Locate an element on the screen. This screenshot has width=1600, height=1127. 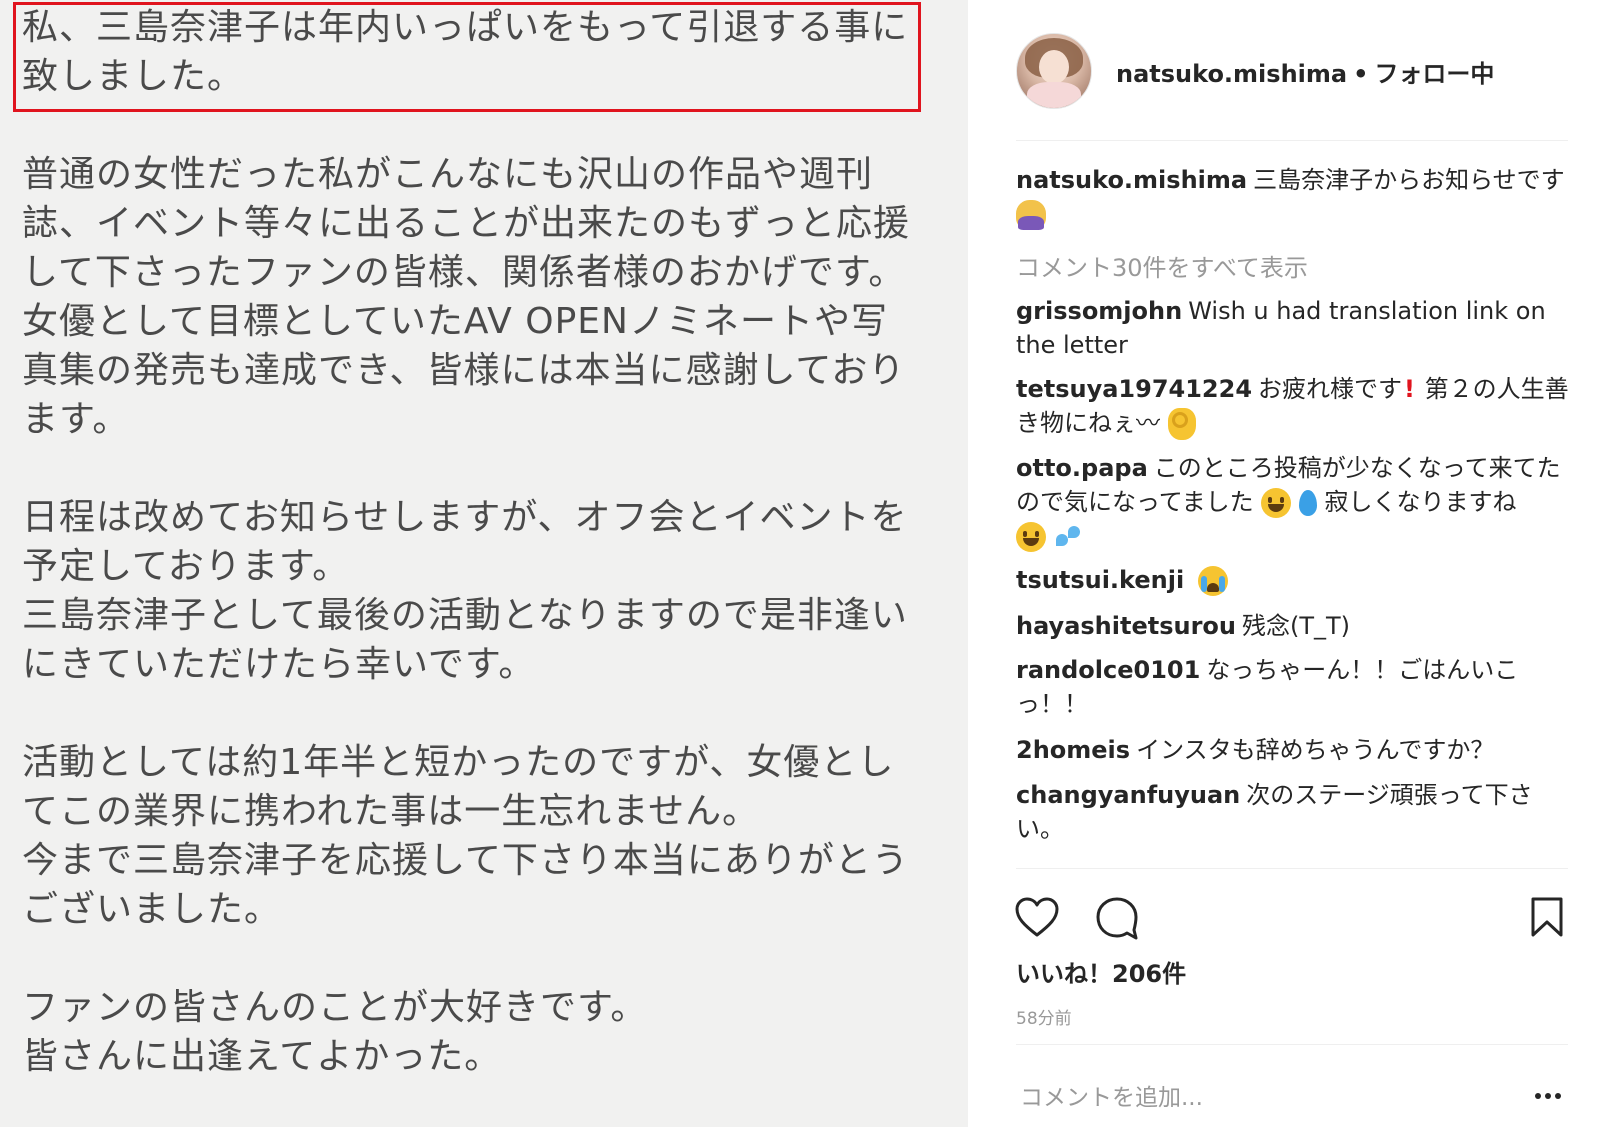
letter-line: 予定しております。 is located at coordinates (186, 566).